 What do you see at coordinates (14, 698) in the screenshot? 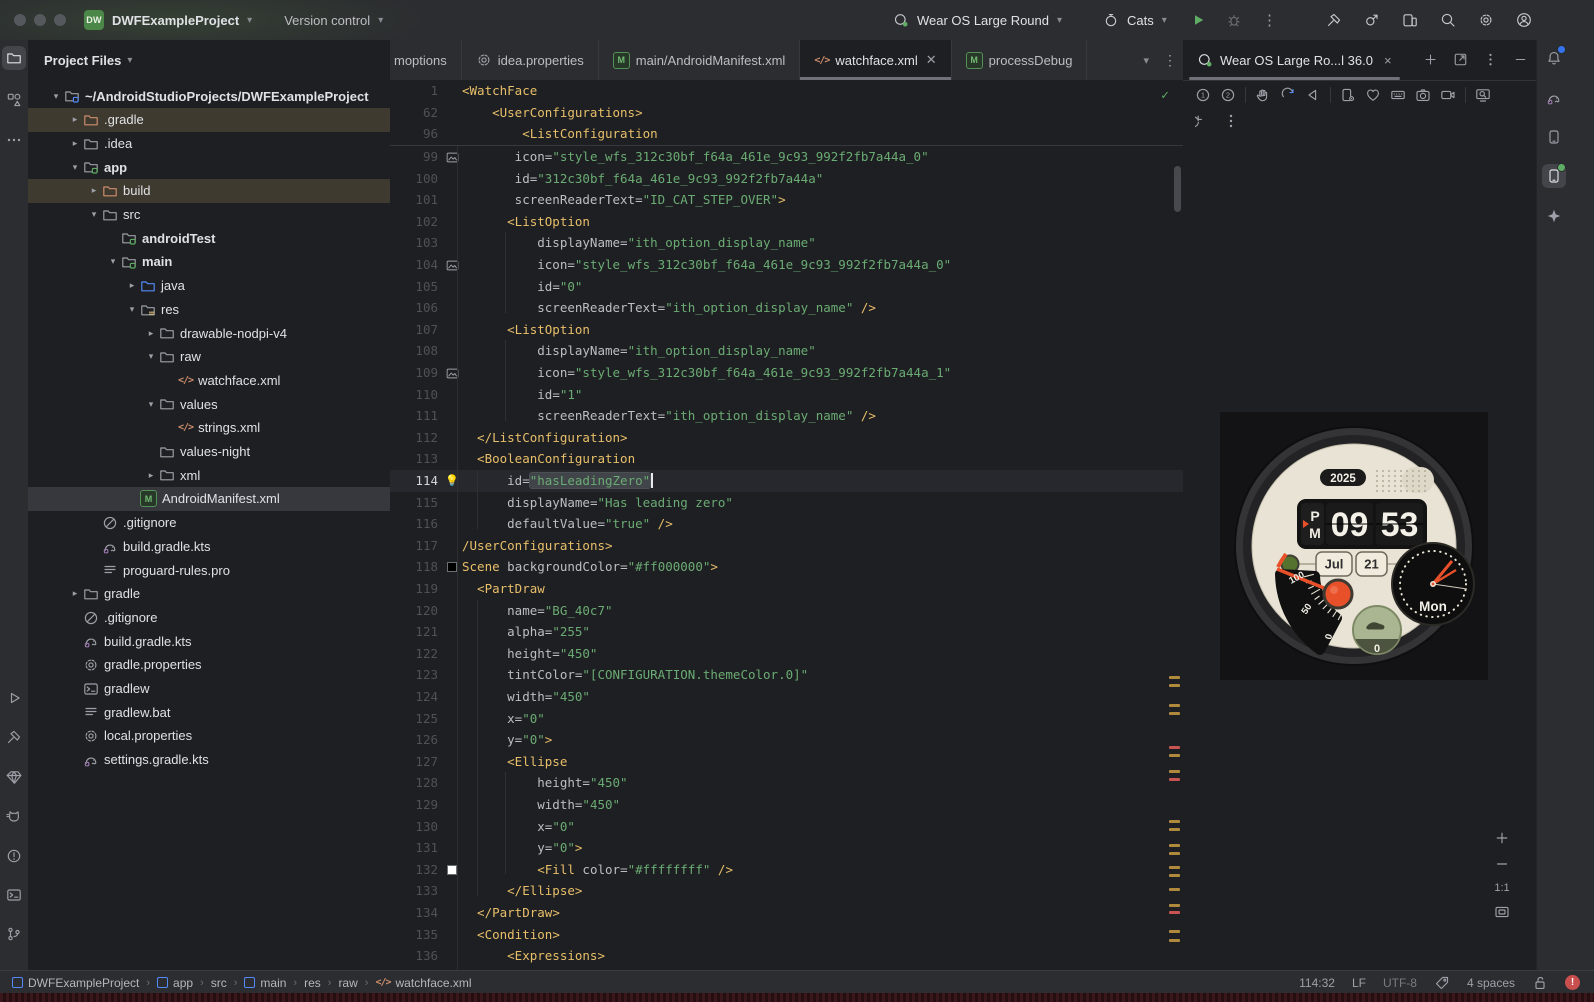
I see `tool-run-icon` at bounding box center [14, 698].